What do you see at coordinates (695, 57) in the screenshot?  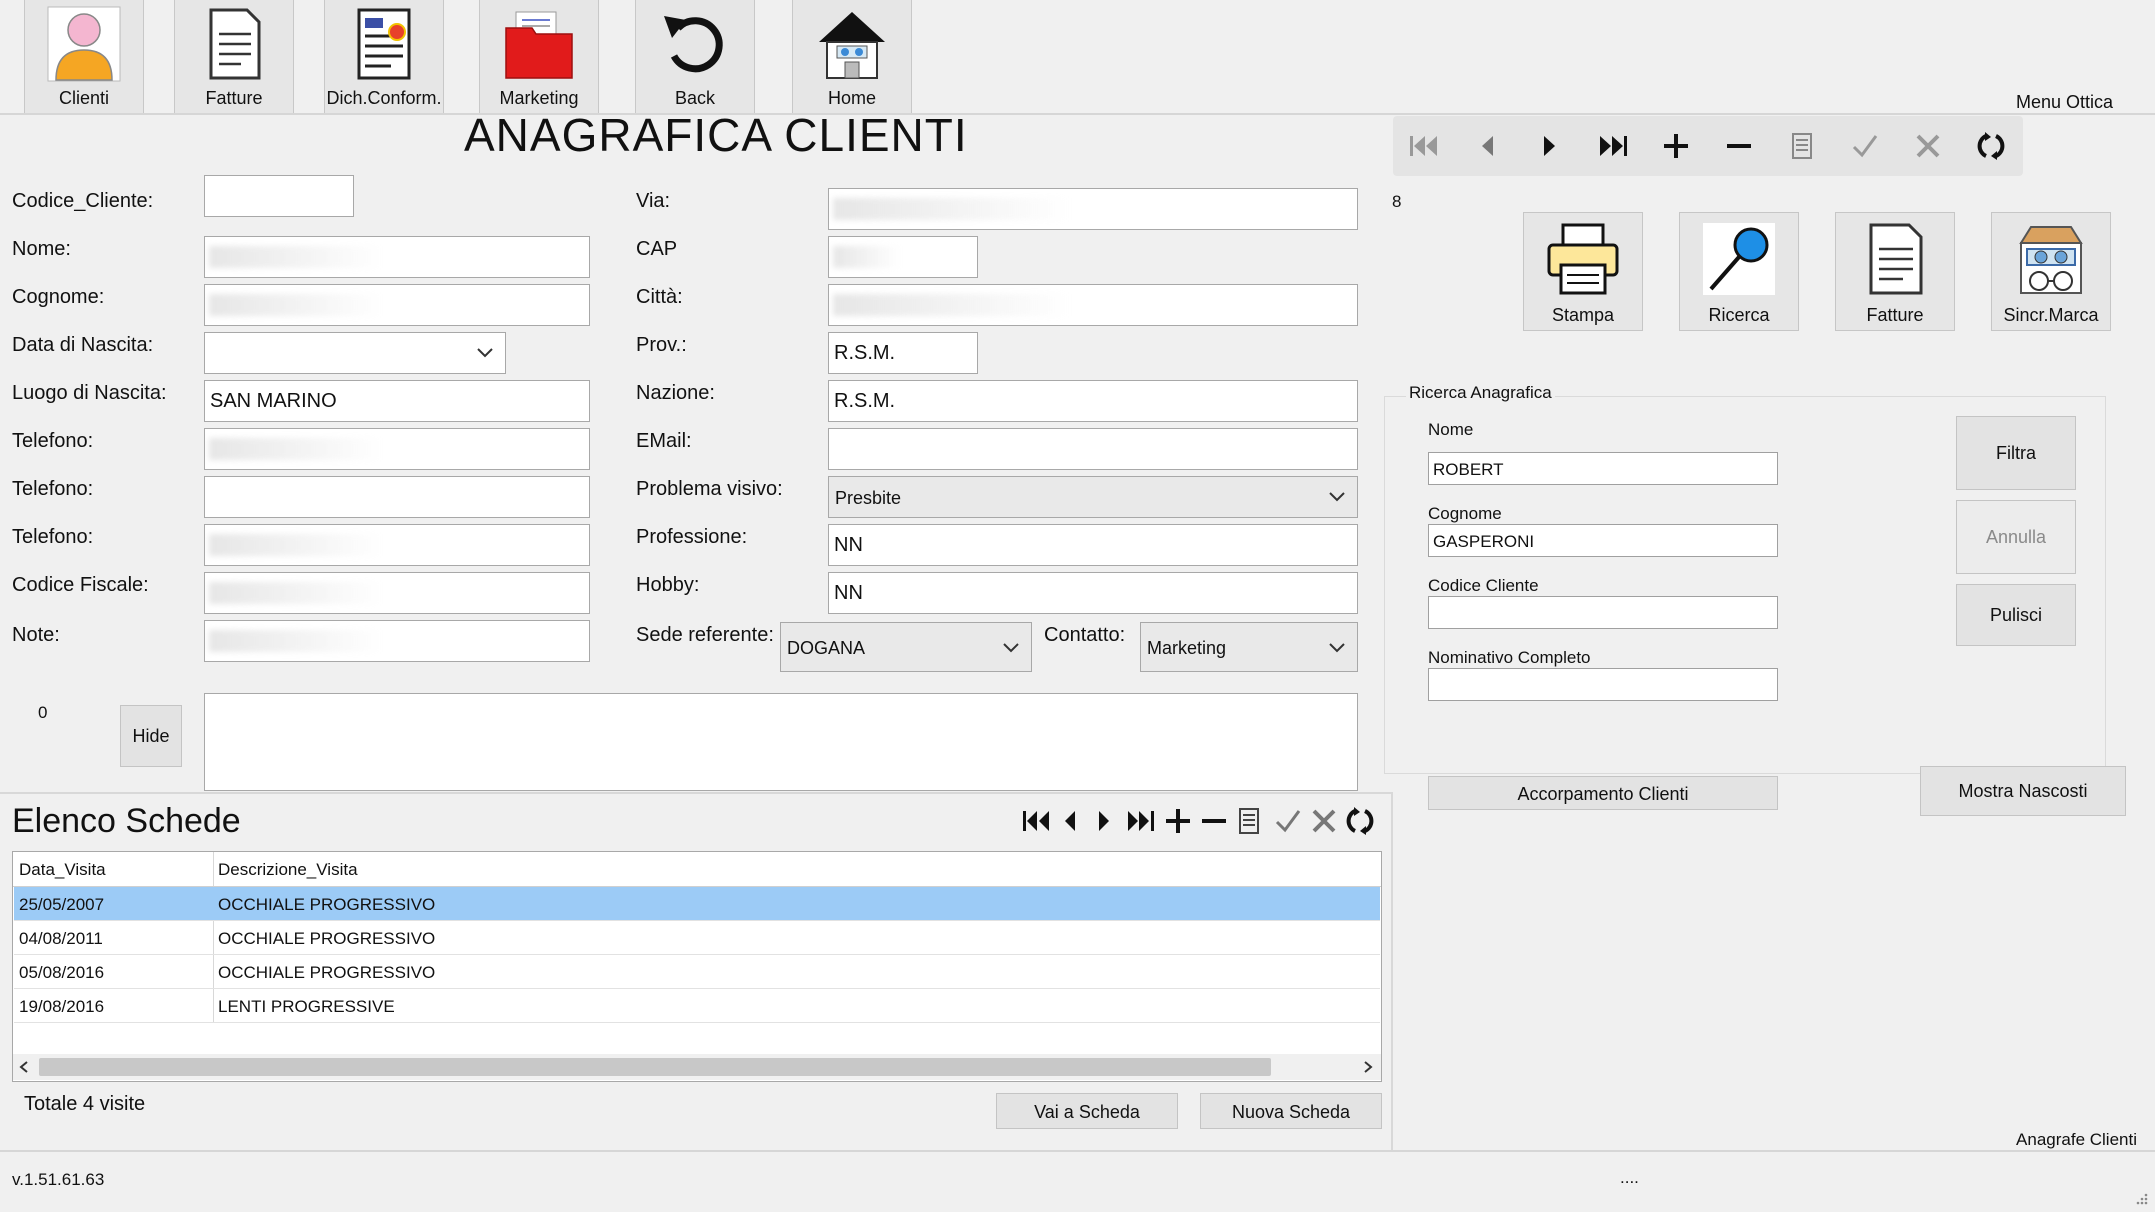 I see `toolbar-back-button: Back` at bounding box center [695, 57].